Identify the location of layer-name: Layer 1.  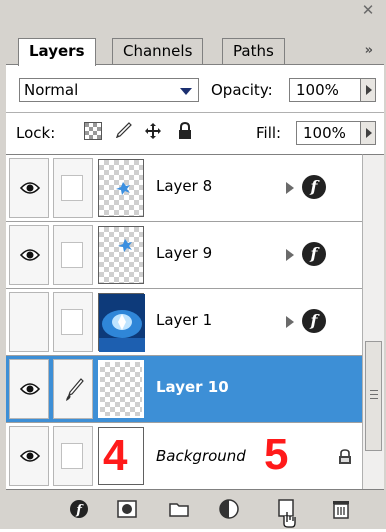
(184, 320).